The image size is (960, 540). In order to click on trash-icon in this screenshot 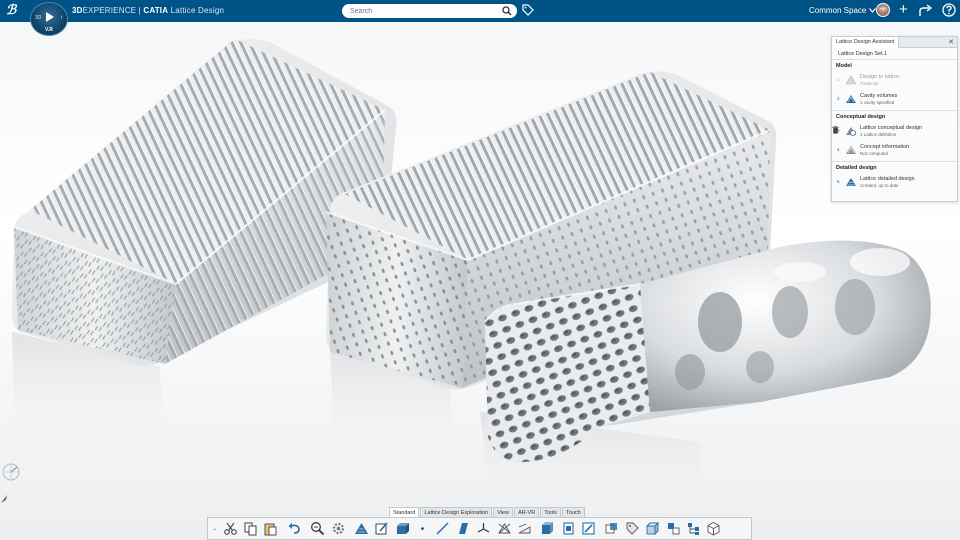, I will do `click(835, 130)`.